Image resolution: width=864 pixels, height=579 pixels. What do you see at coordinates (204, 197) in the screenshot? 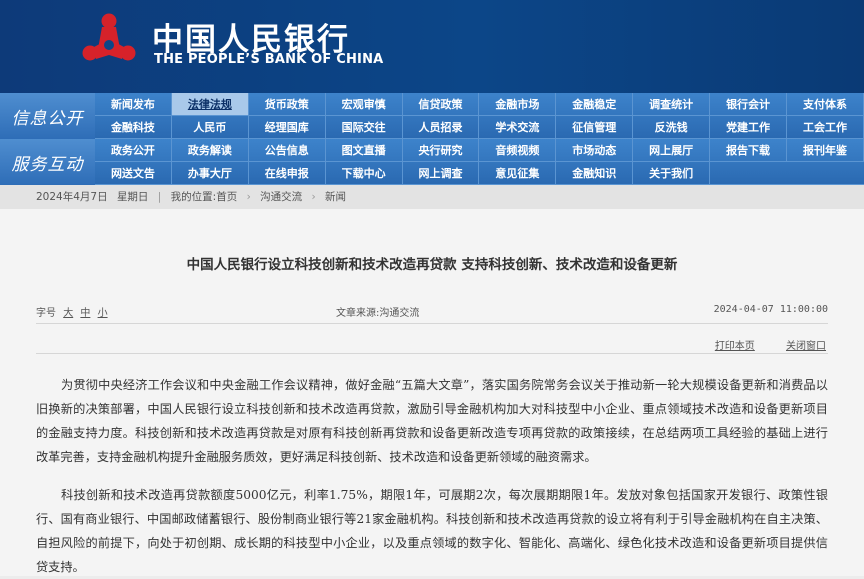
I see `breadcrumb-home: 我的位置:首页` at bounding box center [204, 197].